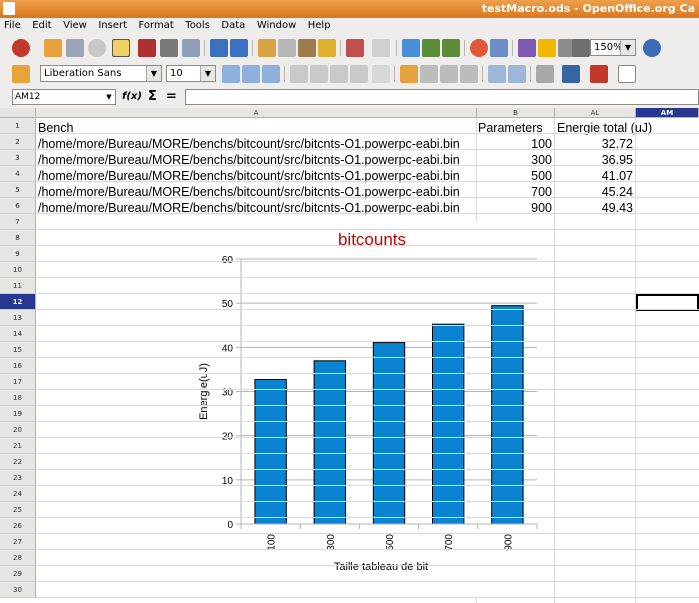  Describe the element at coordinates (409, 74) in the screenshot. I see `currency-format-icon` at that location.